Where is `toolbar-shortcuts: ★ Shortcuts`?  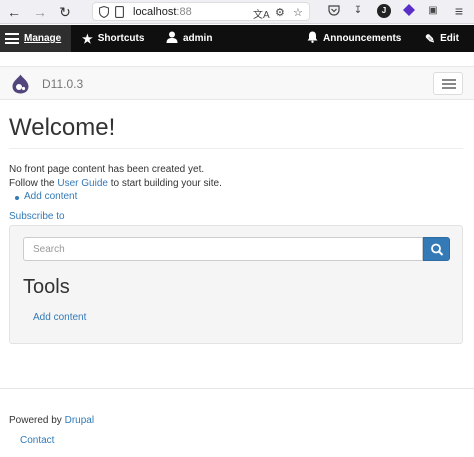
toolbar-shortcuts: ★ Shortcuts is located at coordinates (113, 38).